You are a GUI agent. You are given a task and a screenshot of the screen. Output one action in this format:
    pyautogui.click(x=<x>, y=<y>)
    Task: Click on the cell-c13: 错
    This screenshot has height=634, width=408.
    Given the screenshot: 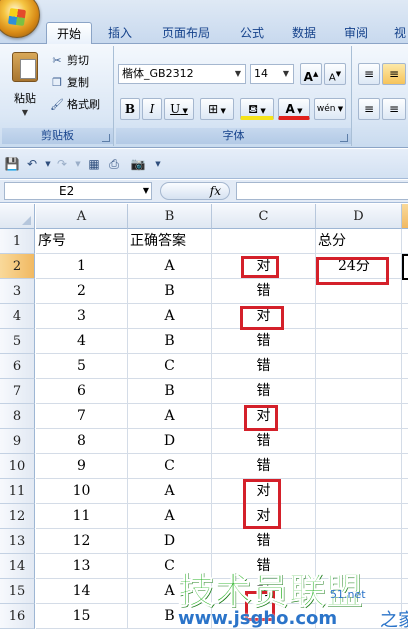 What is the action you would take?
    pyautogui.click(x=264, y=541)
    